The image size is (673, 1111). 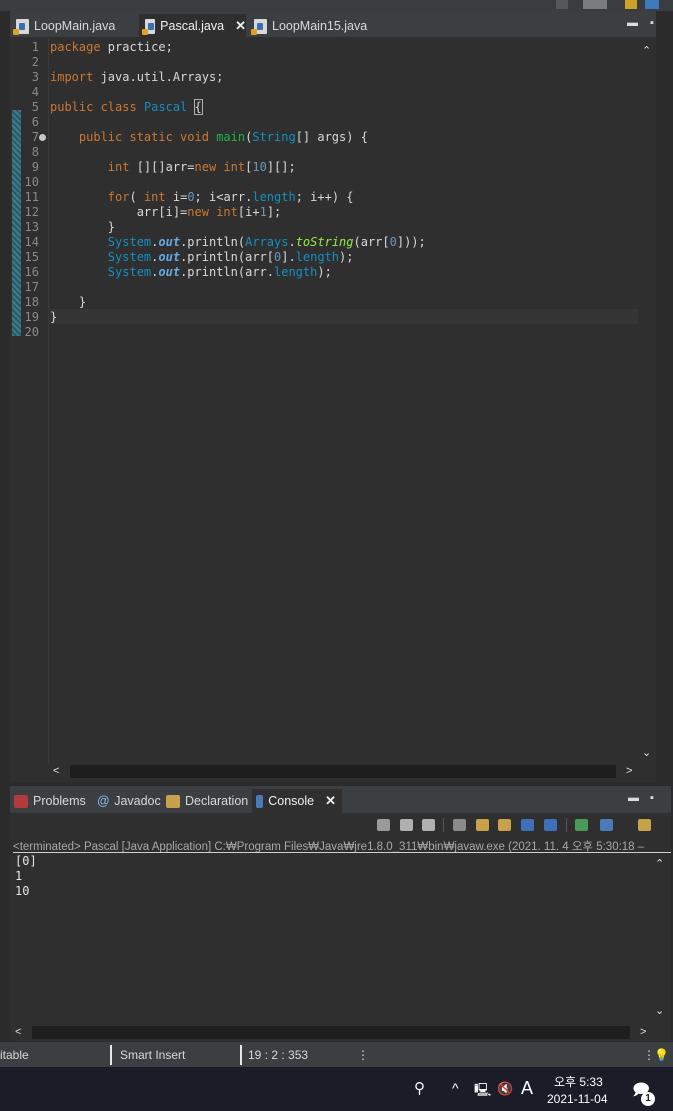 What do you see at coordinates (505, 1089) in the screenshot?
I see `speaker-muted-icon: 🔇` at bounding box center [505, 1089].